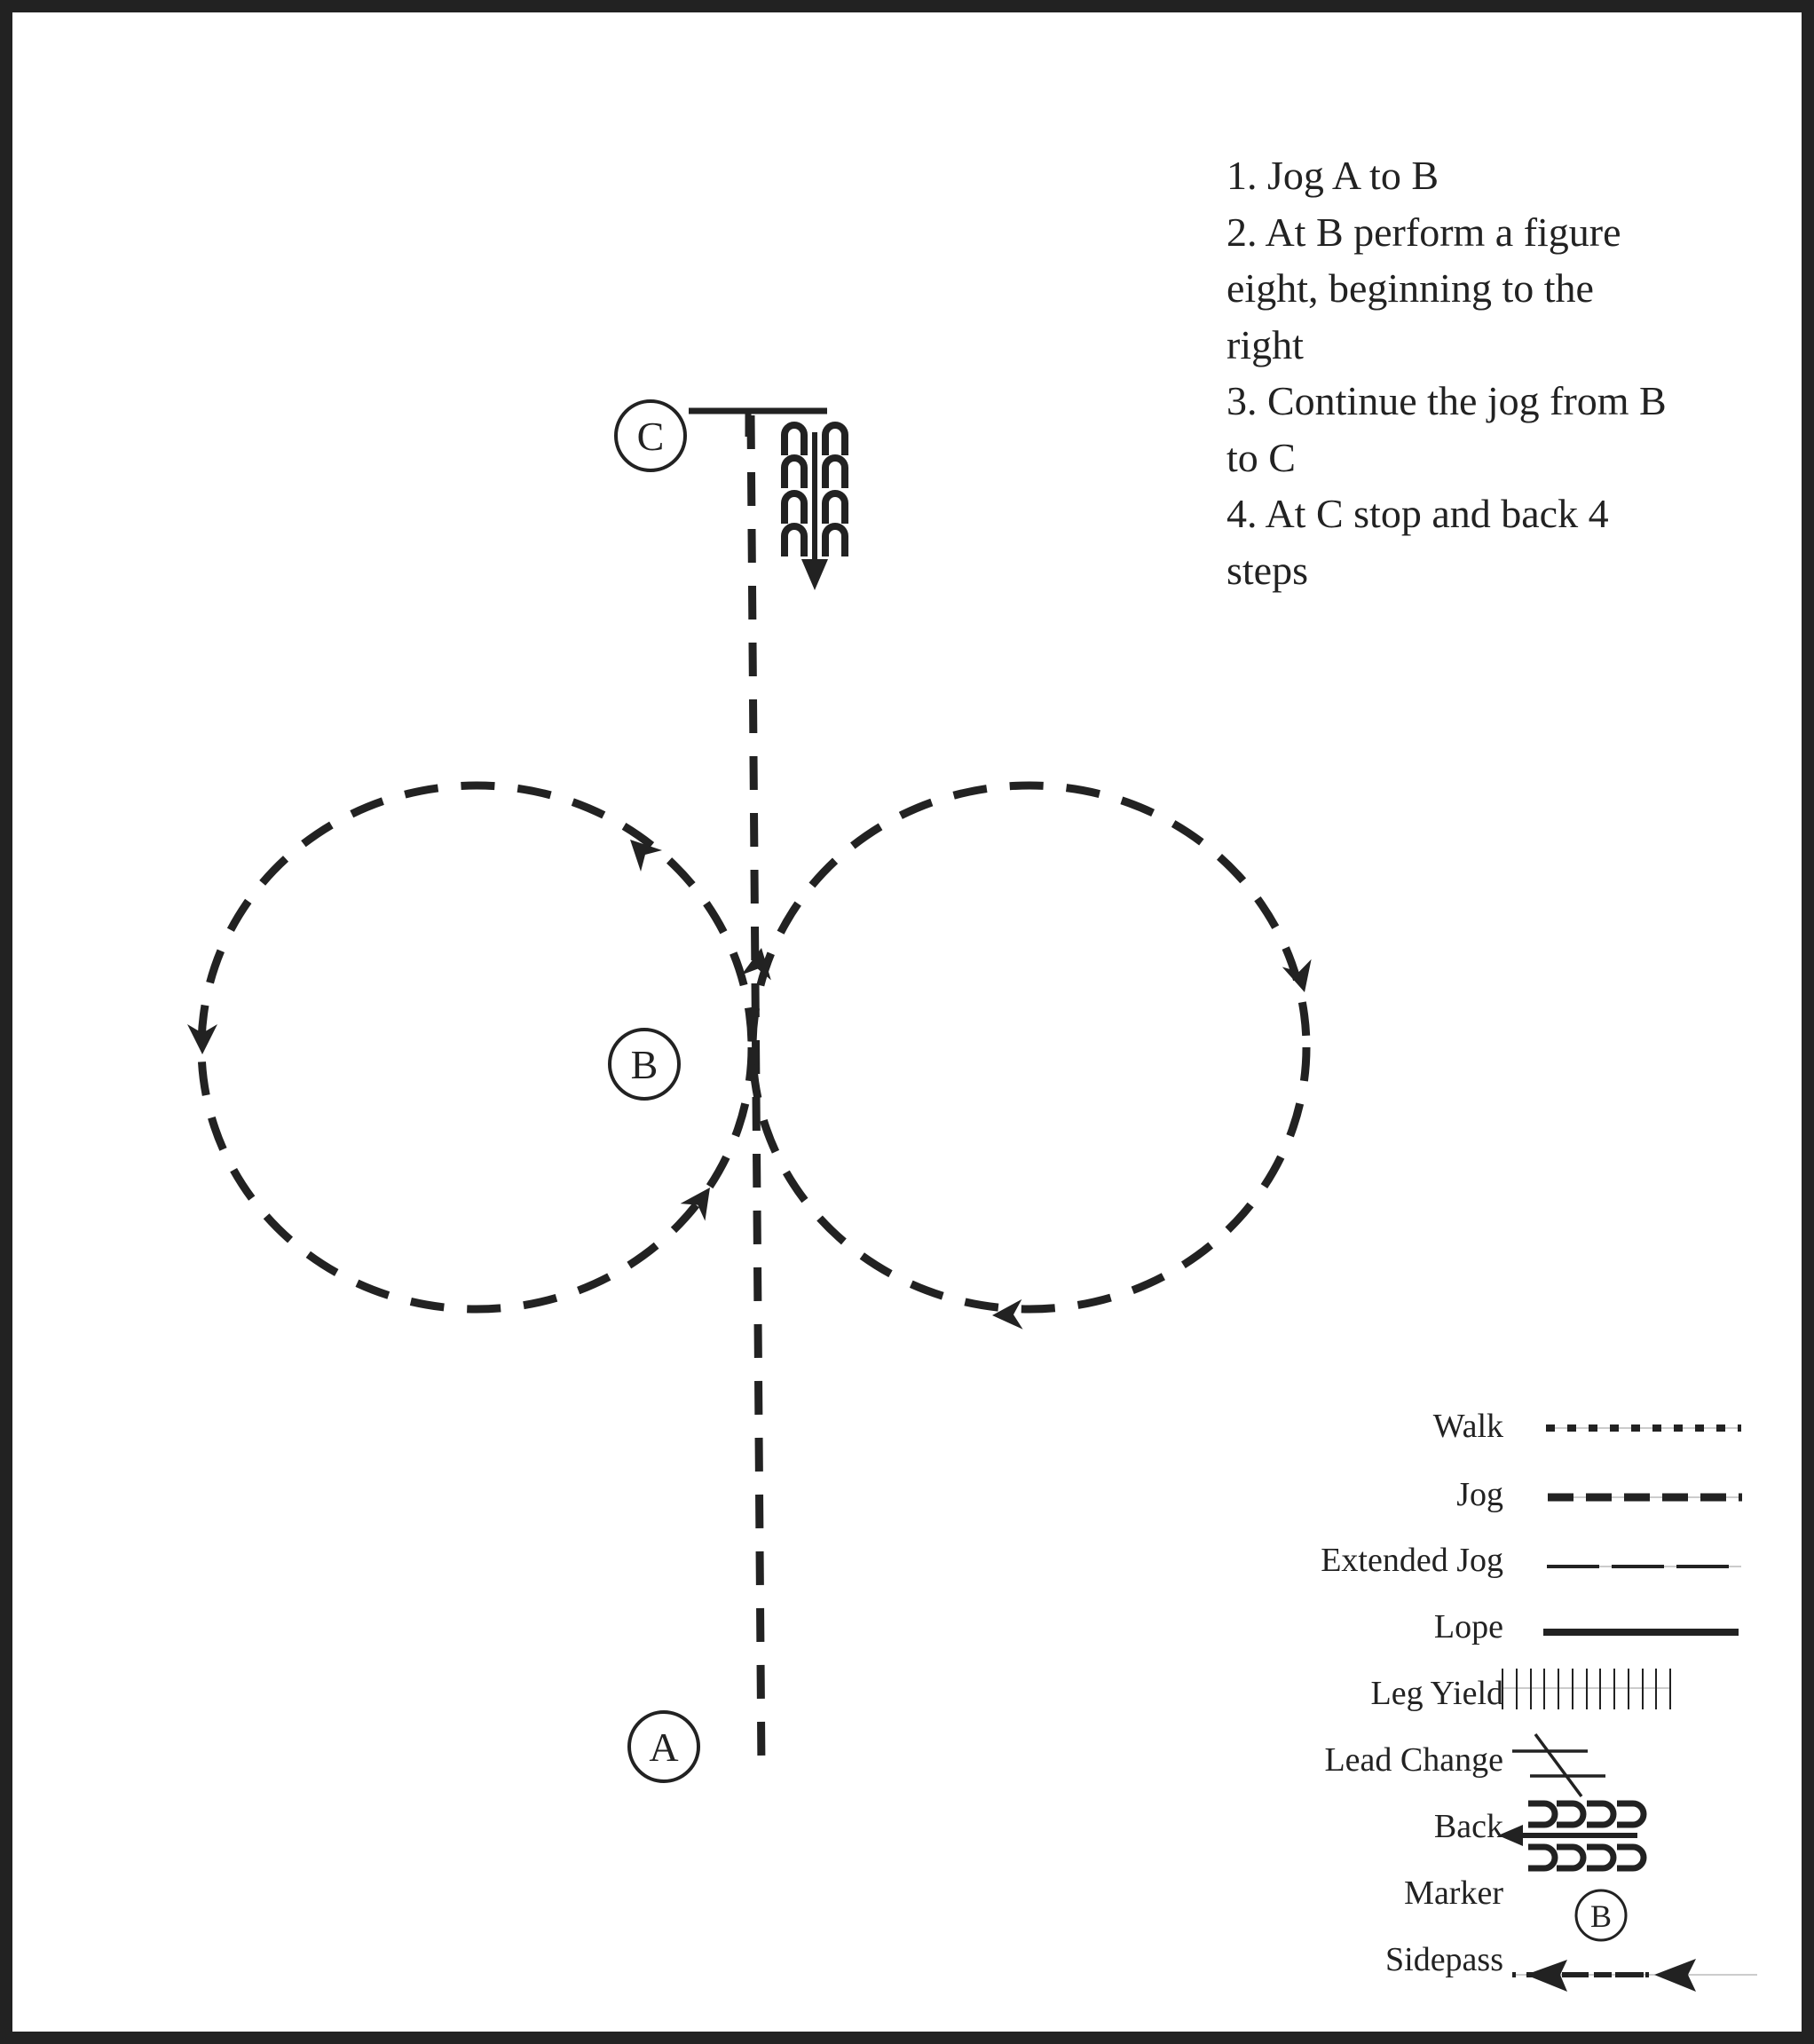  What do you see at coordinates (1586, 1689) in the screenshot?
I see `leg-yield-symbol` at bounding box center [1586, 1689].